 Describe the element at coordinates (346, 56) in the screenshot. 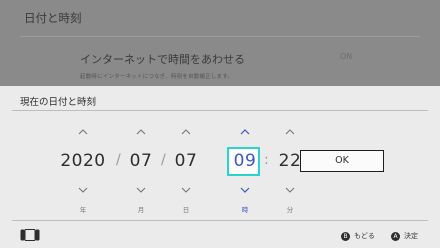

I see `internet-sync-toggle: ON` at that location.